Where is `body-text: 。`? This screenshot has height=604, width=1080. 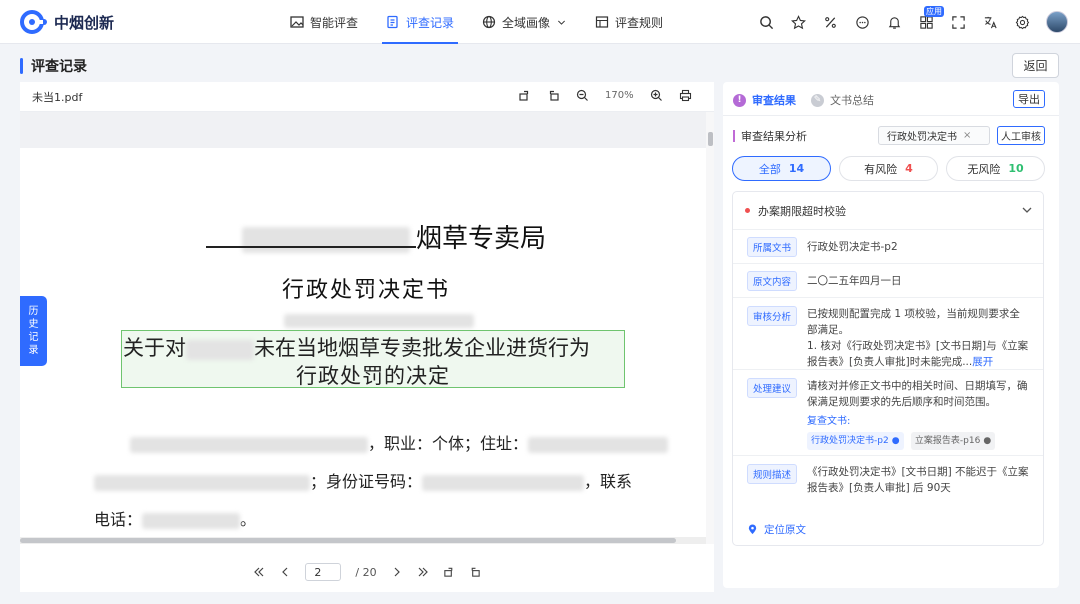
body-text: 。 is located at coordinates (248, 519).